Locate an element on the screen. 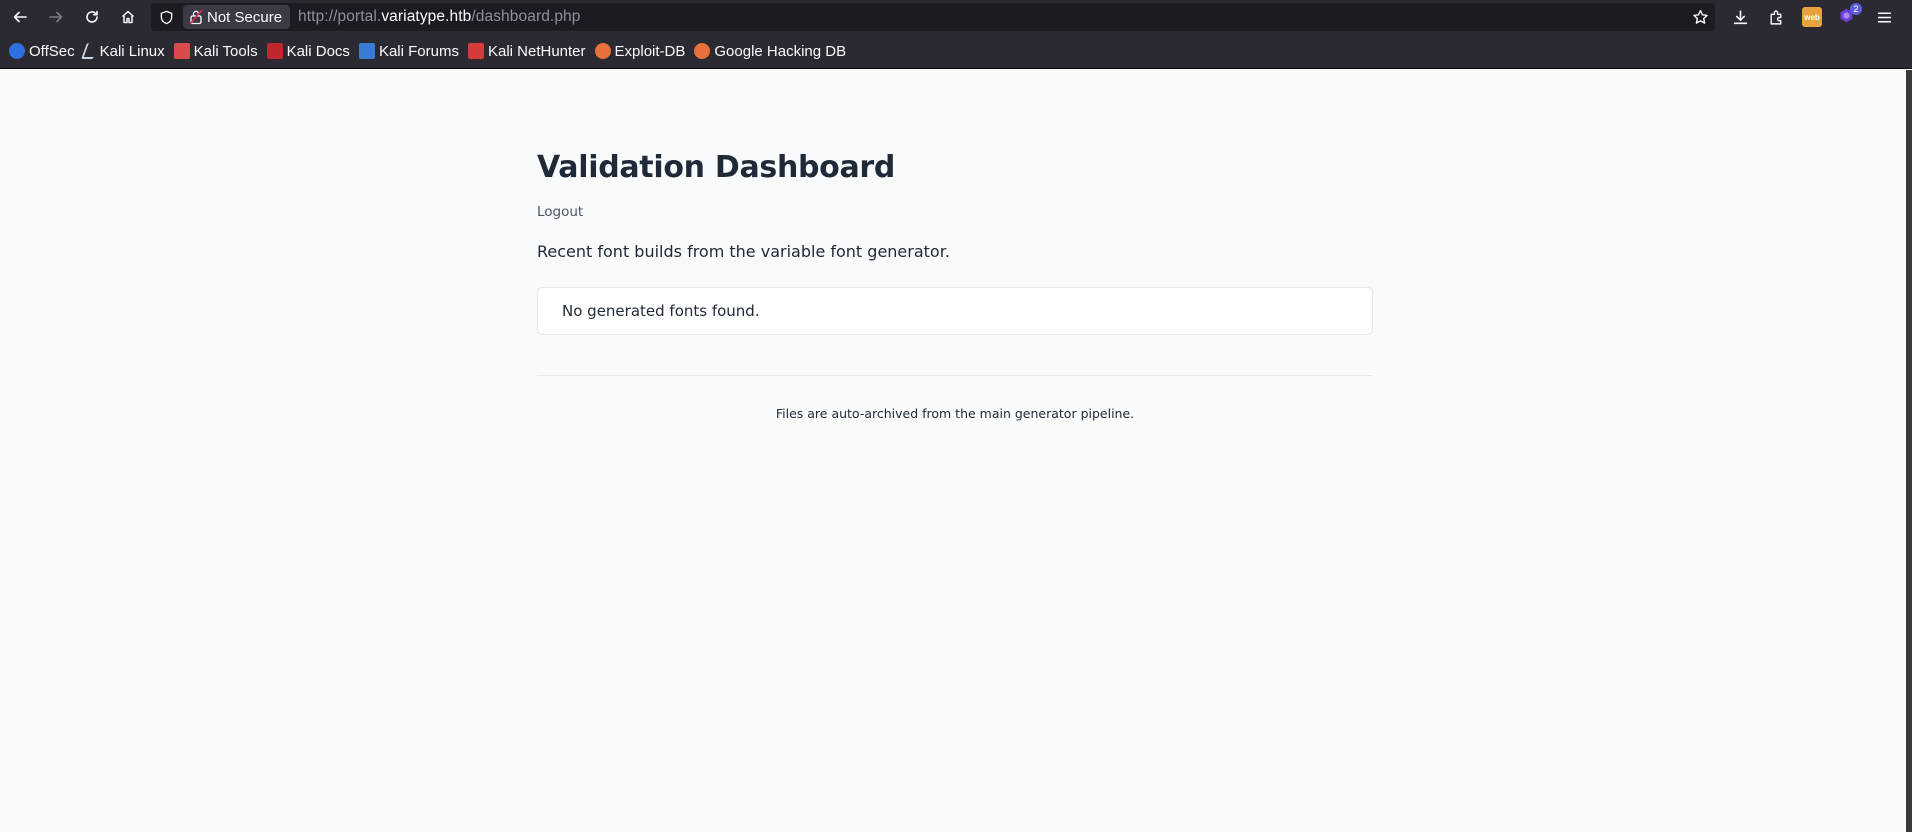 The width and height of the screenshot is (1912, 832). bookmark-label: Kali Tools is located at coordinates (225, 51).